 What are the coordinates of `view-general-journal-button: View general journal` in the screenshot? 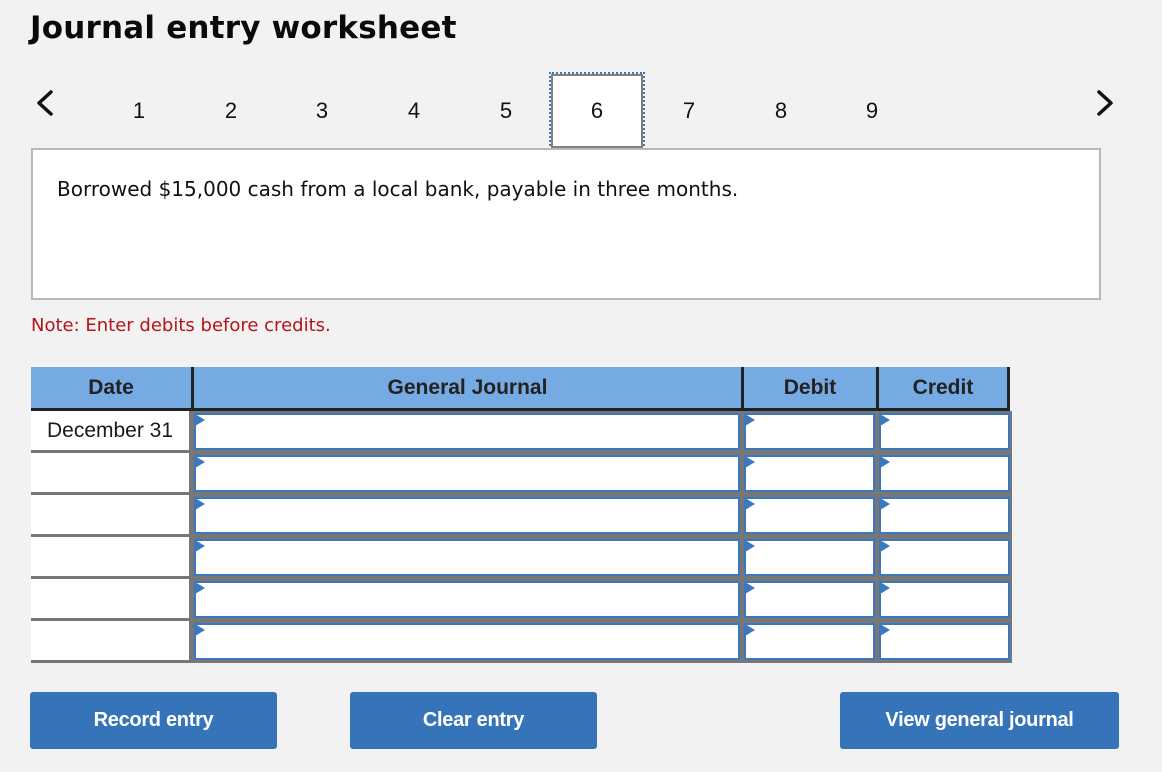 It's located at (979, 720).